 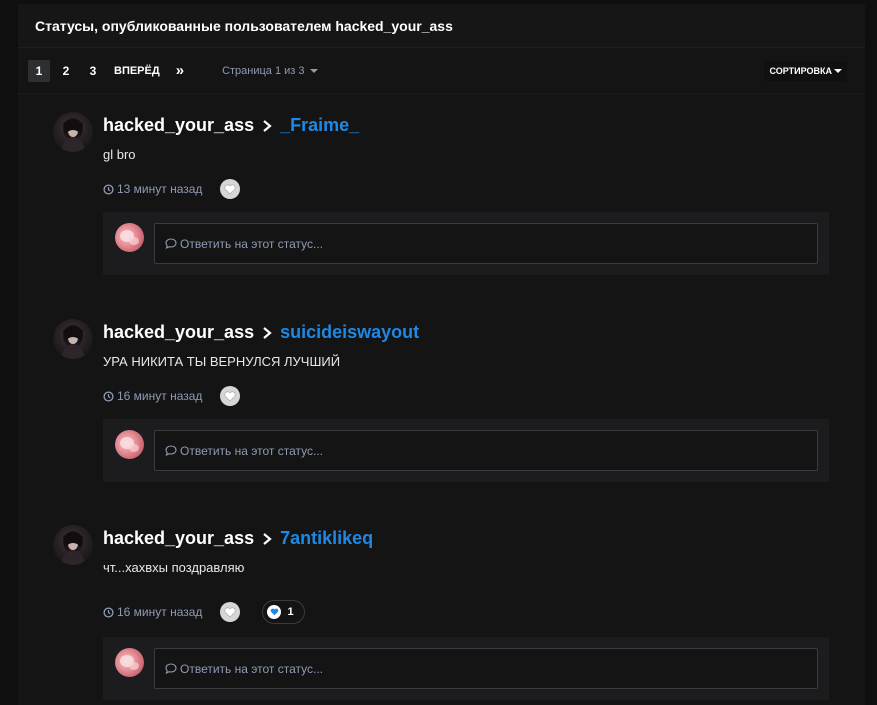 What do you see at coordinates (39, 70) in the screenshot?
I see `page-1-button: 1` at bounding box center [39, 70].